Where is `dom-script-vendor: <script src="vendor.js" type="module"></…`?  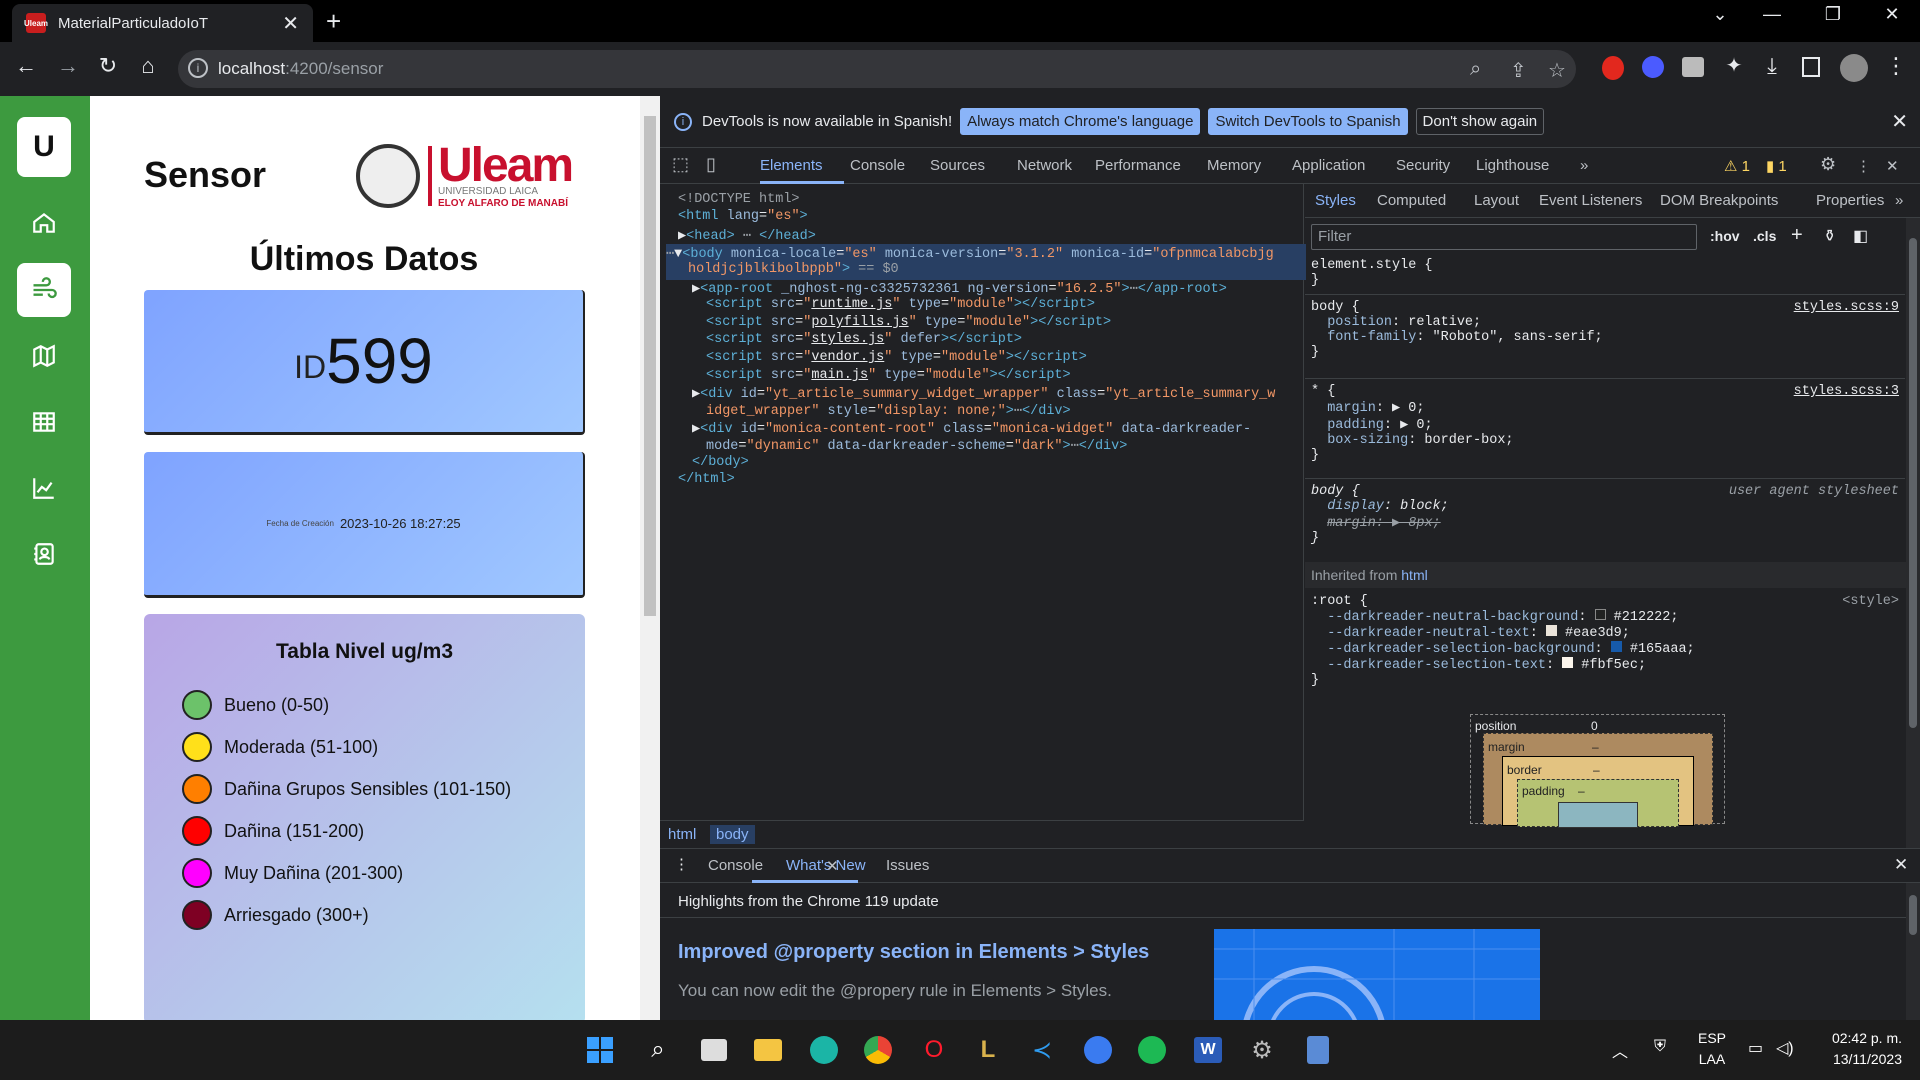
dom-script-vendor: <script src="vendor.js" type="module"></… is located at coordinates (896, 357).